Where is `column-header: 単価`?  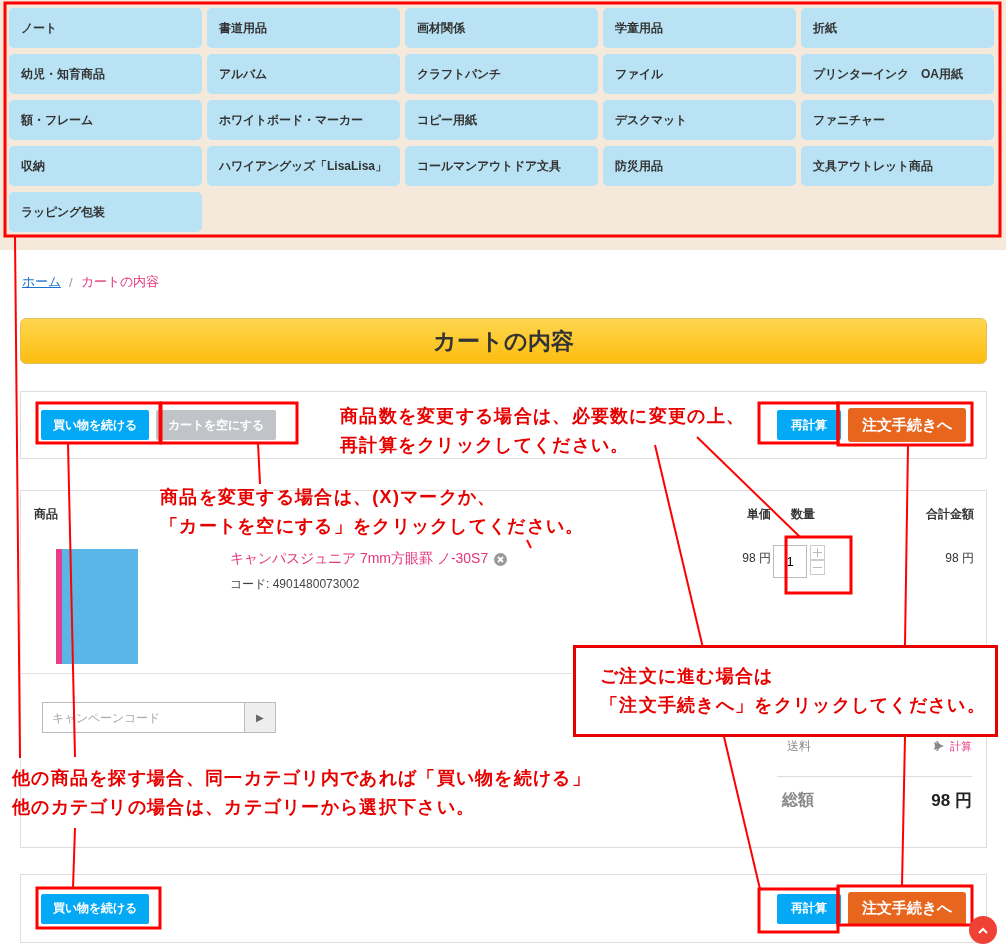
column-header: 単価 is located at coordinates (759, 514).